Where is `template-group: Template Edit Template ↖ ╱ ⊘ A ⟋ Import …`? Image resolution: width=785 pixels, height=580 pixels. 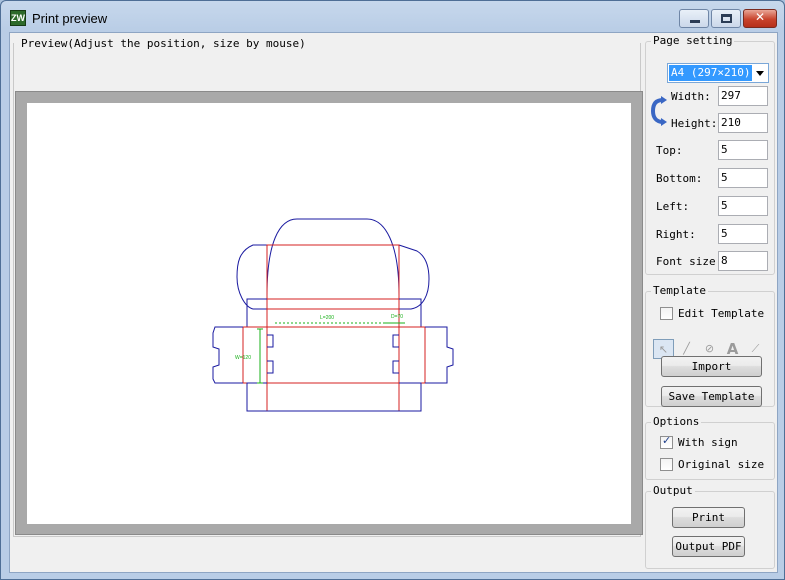 template-group: Template Edit Template ↖ ╱ ⊘ A ⟋ Import … is located at coordinates (710, 345).